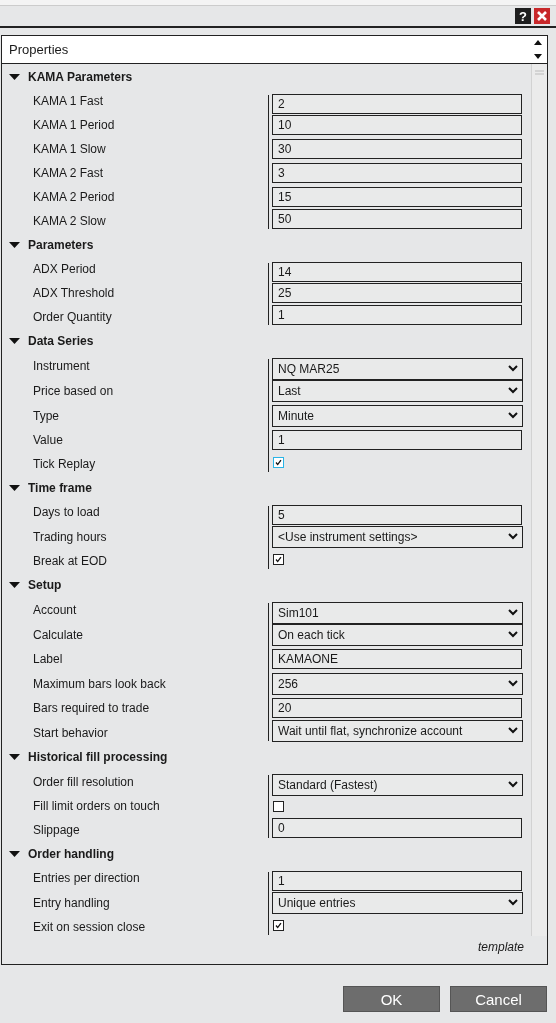 The image size is (556, 1023). What do you see at coordinates (391, 999) in the screenshot?
I see `ok-button: OK` at bounding box center [391, 999].